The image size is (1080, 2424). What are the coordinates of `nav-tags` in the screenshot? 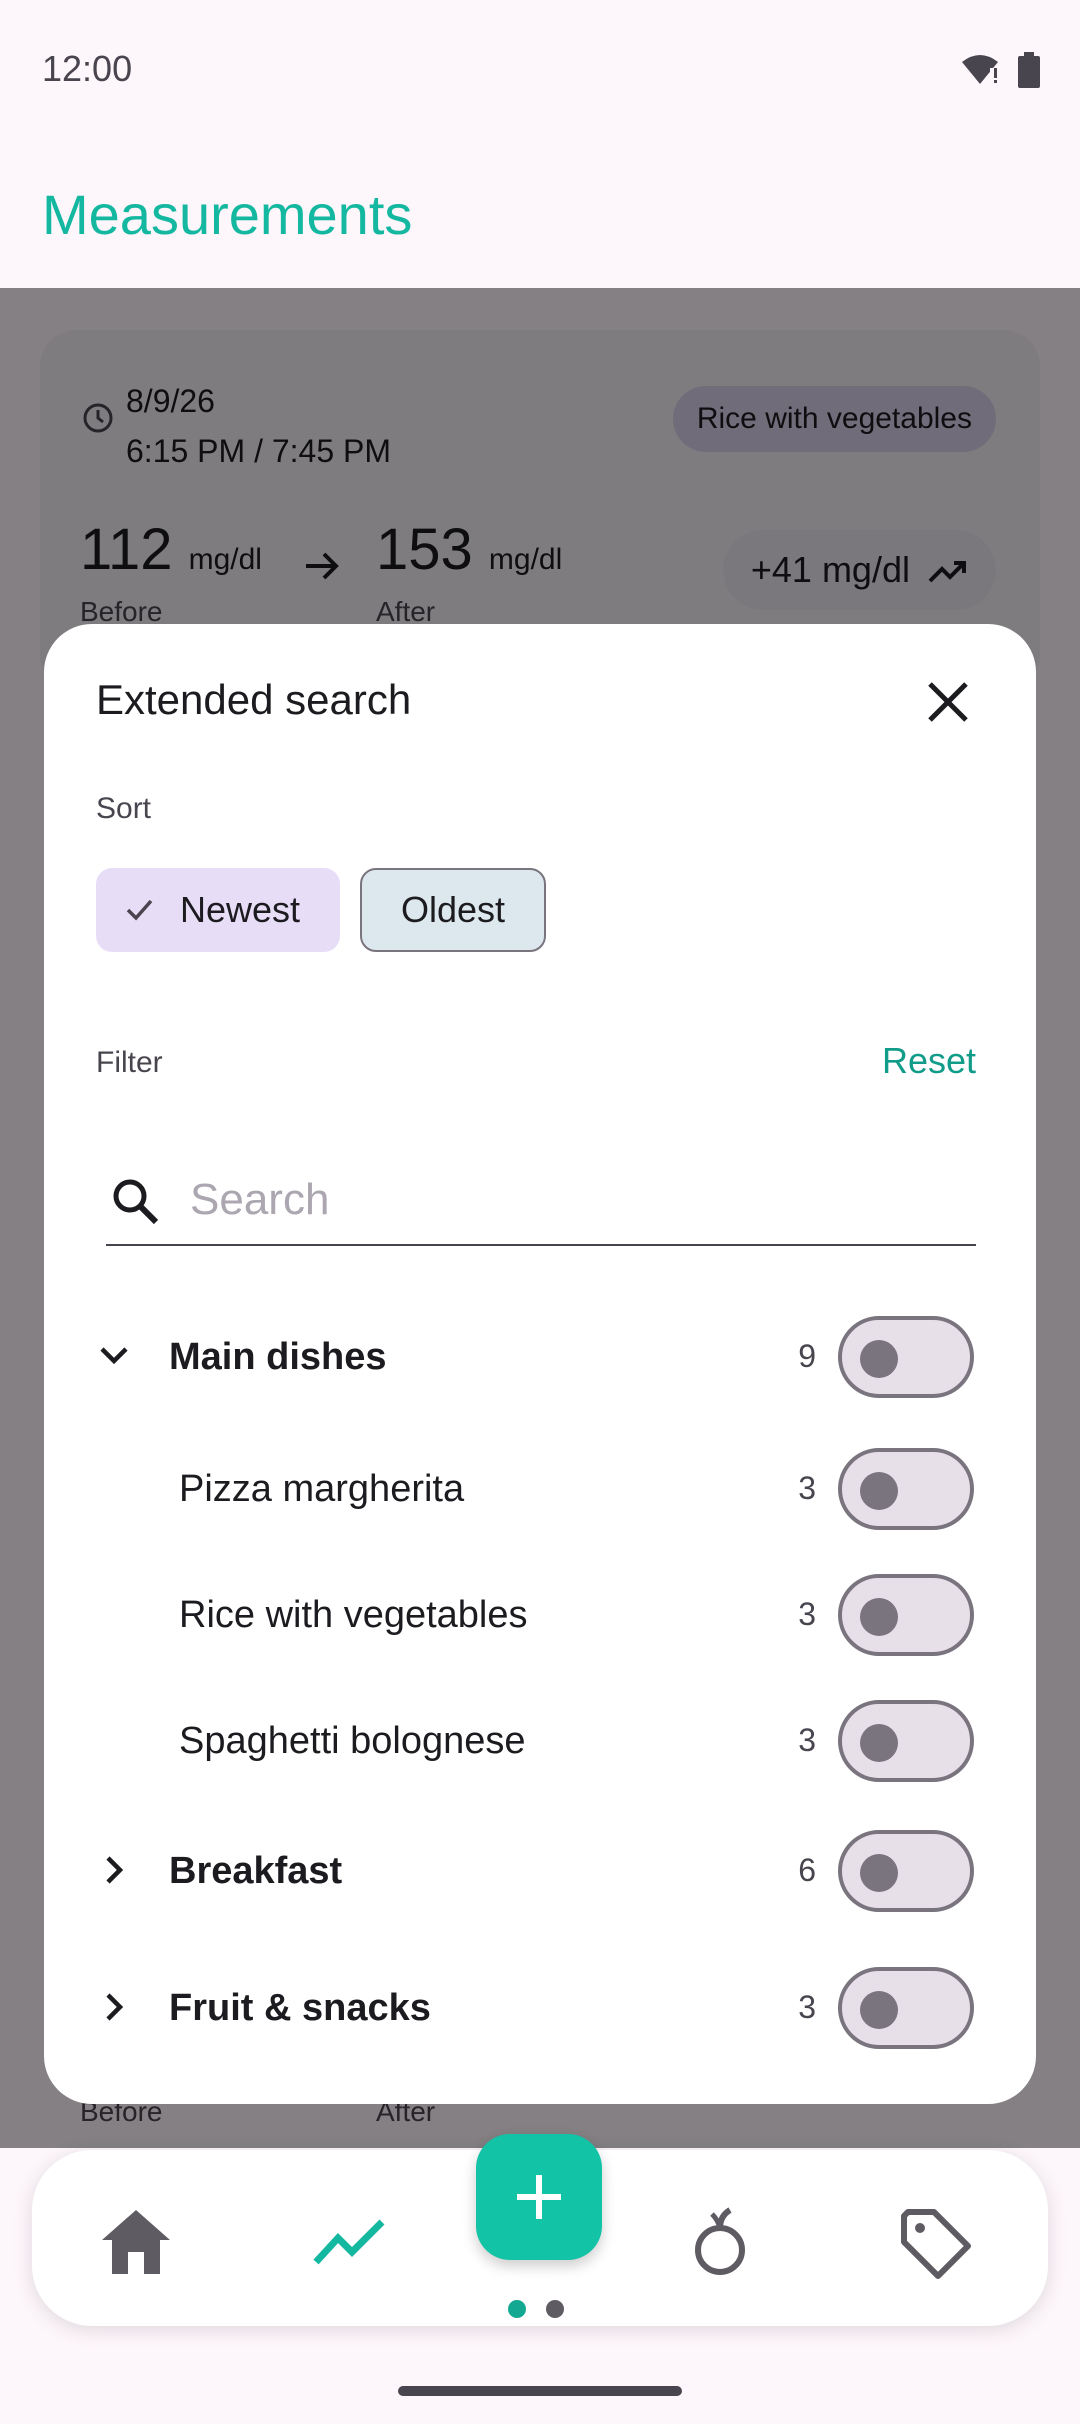 It's located at (936, 2246).